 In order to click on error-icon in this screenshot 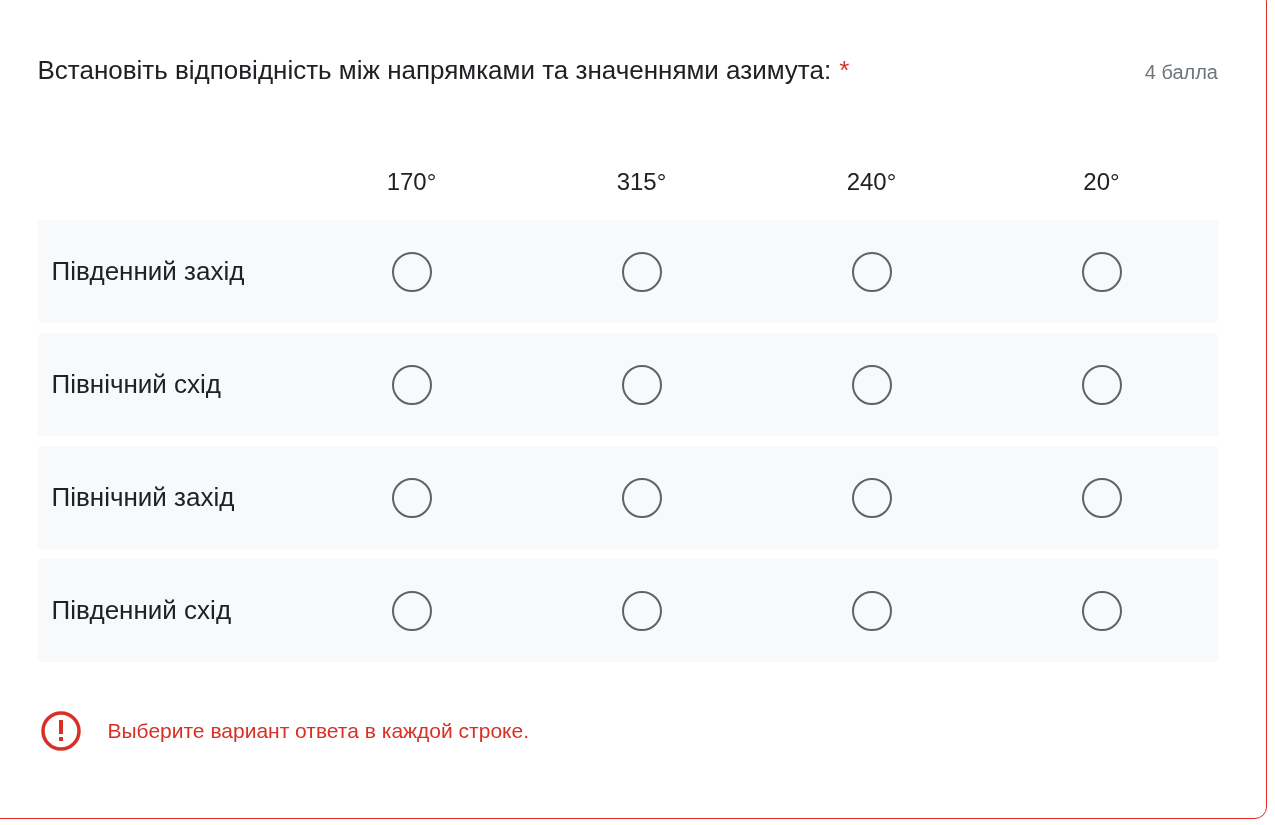, I will do `click(60, 731)`.